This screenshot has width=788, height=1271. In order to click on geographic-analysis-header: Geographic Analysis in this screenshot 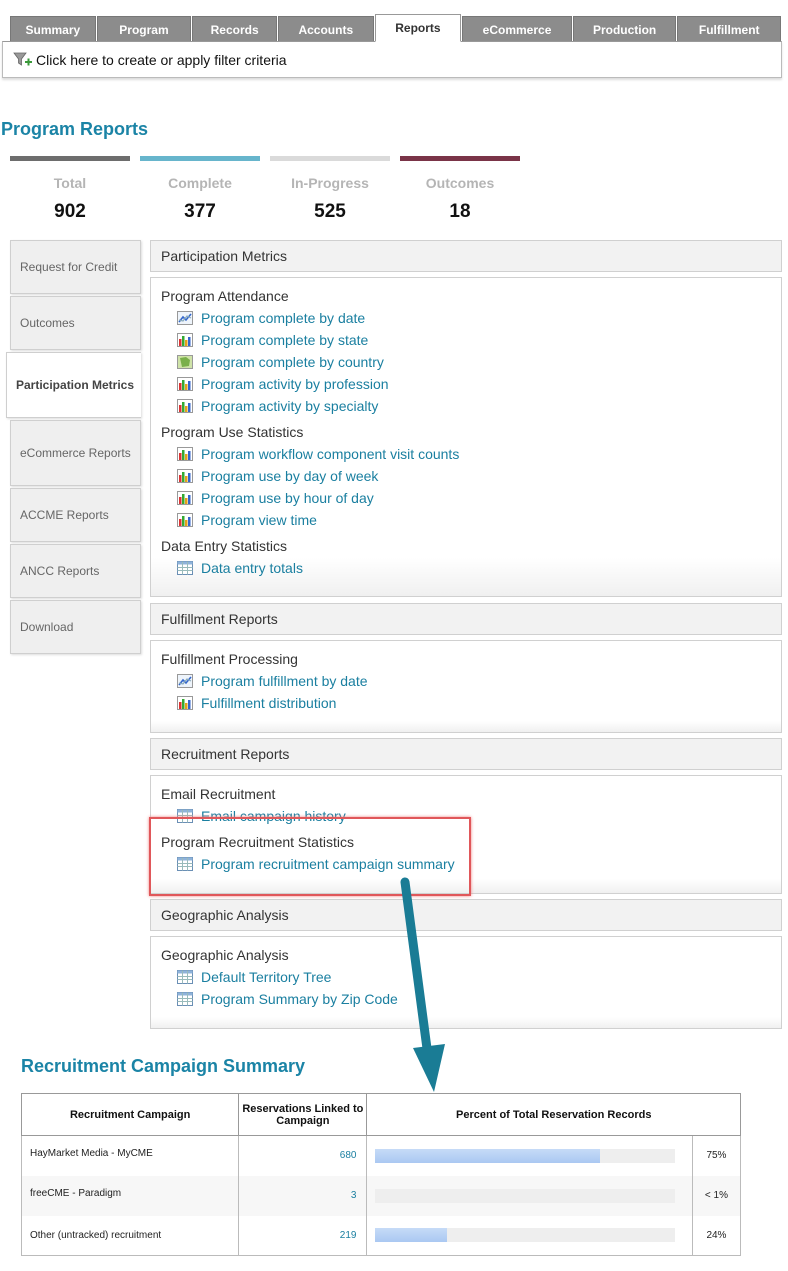, I will do `click(466, 915)`.